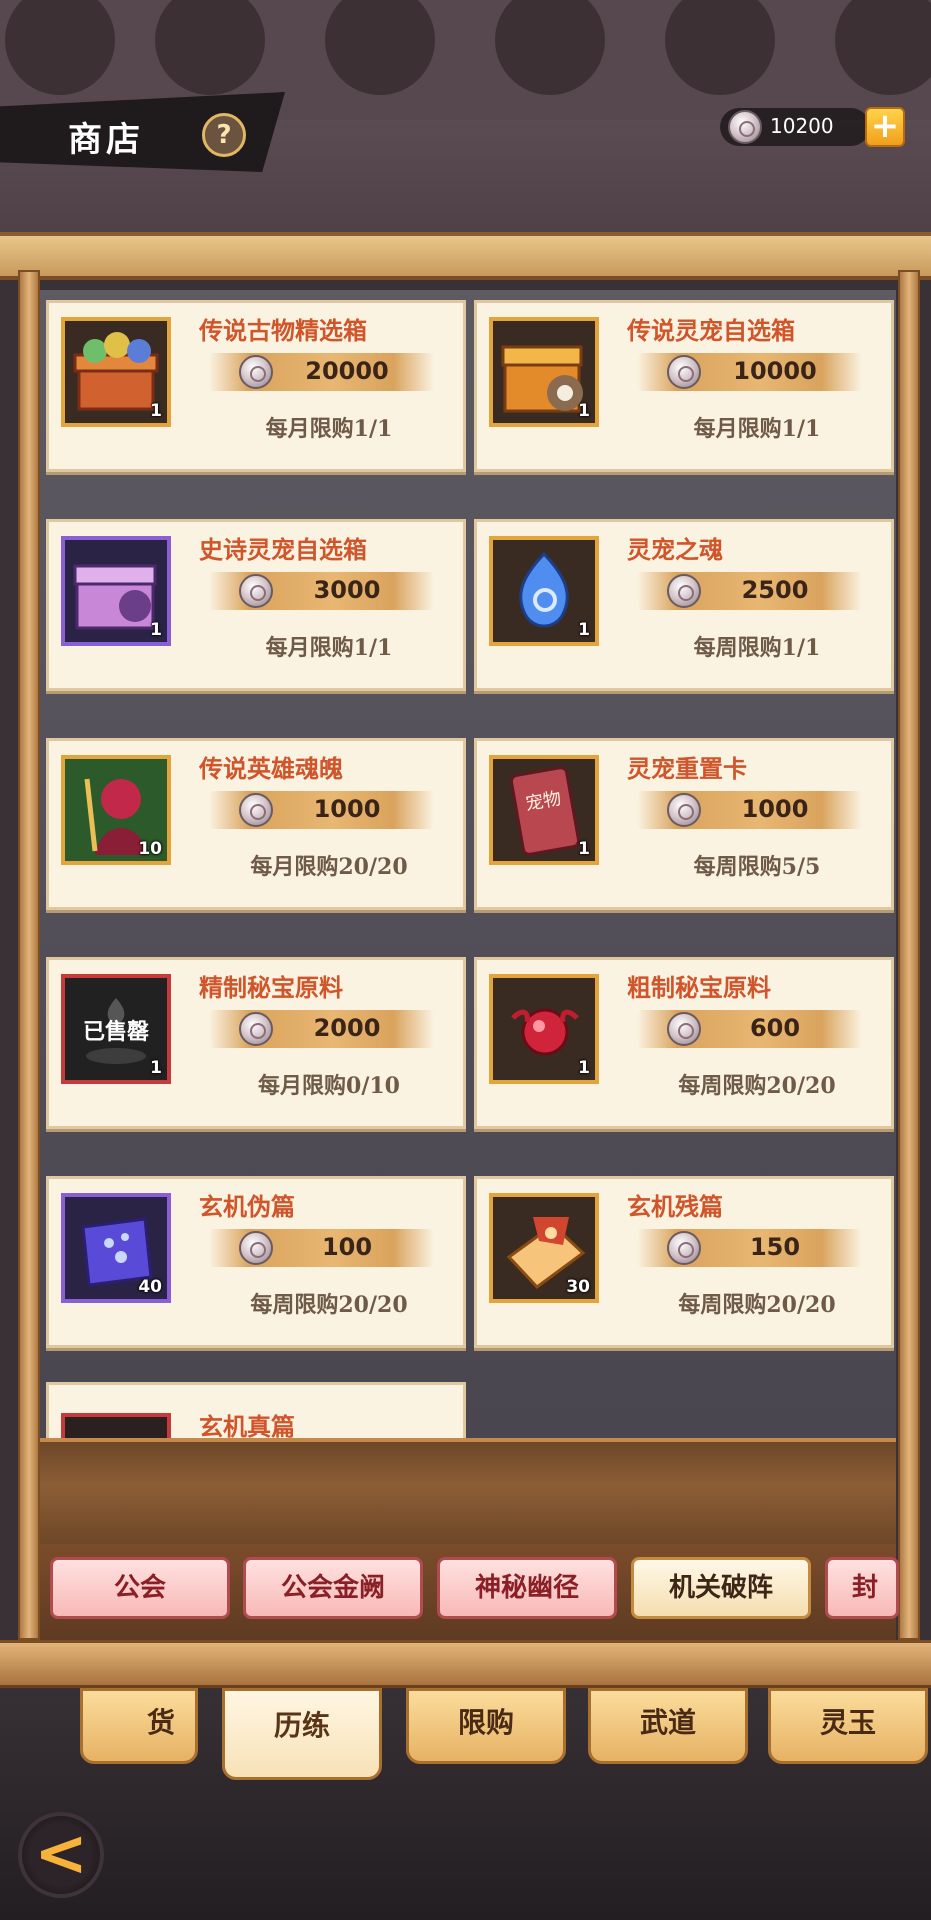 This screenshot has height=1920, width=931. Describe the element at coordinates (775, 1247) in the screenshot. I see `item-price: 150` at that location.